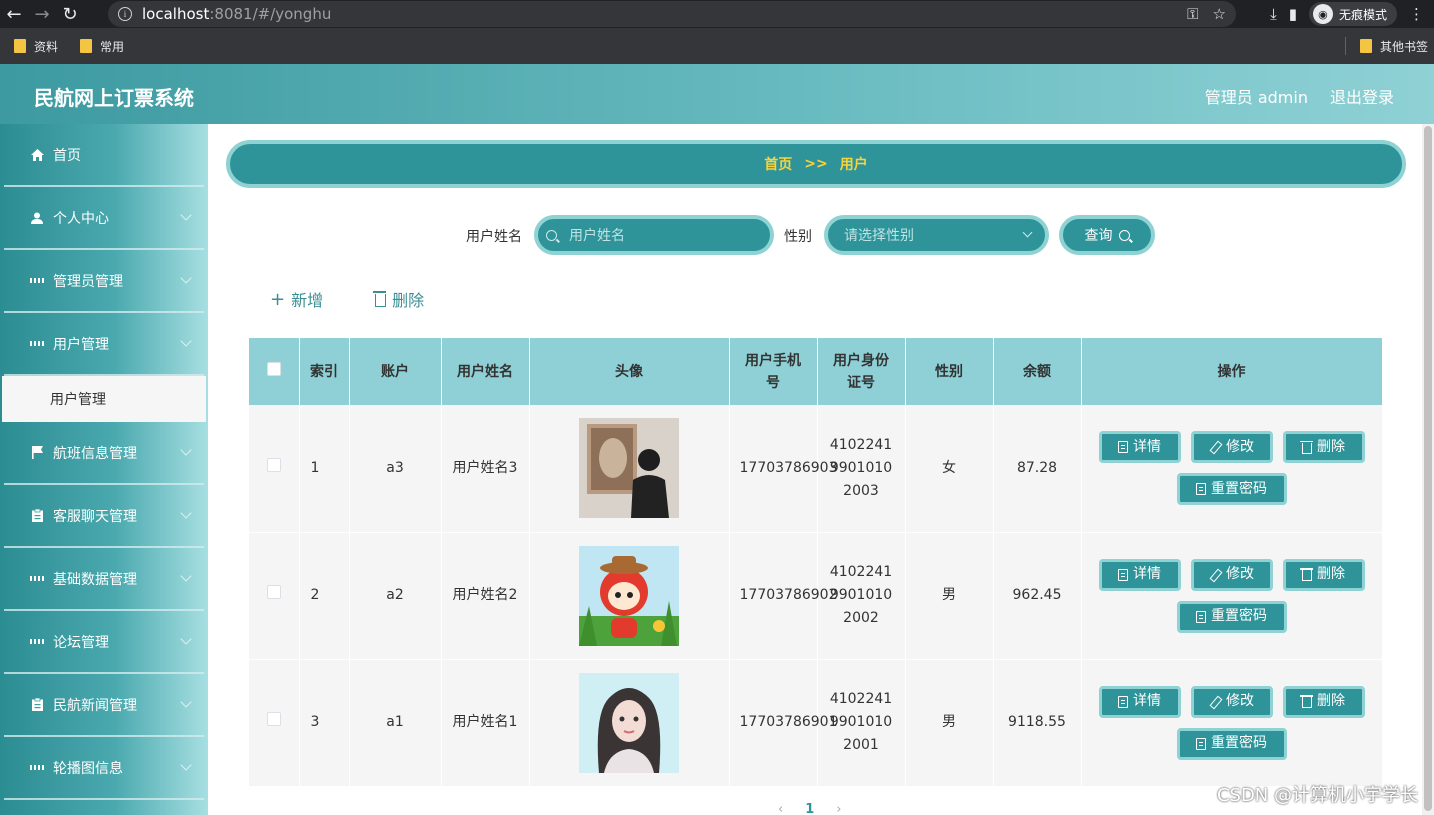 The height and width of the screenshot is (815, 1434). What do you see at coordinates (104, 218) in the screenshot?
I see `sidebar-item-profile: 个人中心` at bounding box center [104, 218].